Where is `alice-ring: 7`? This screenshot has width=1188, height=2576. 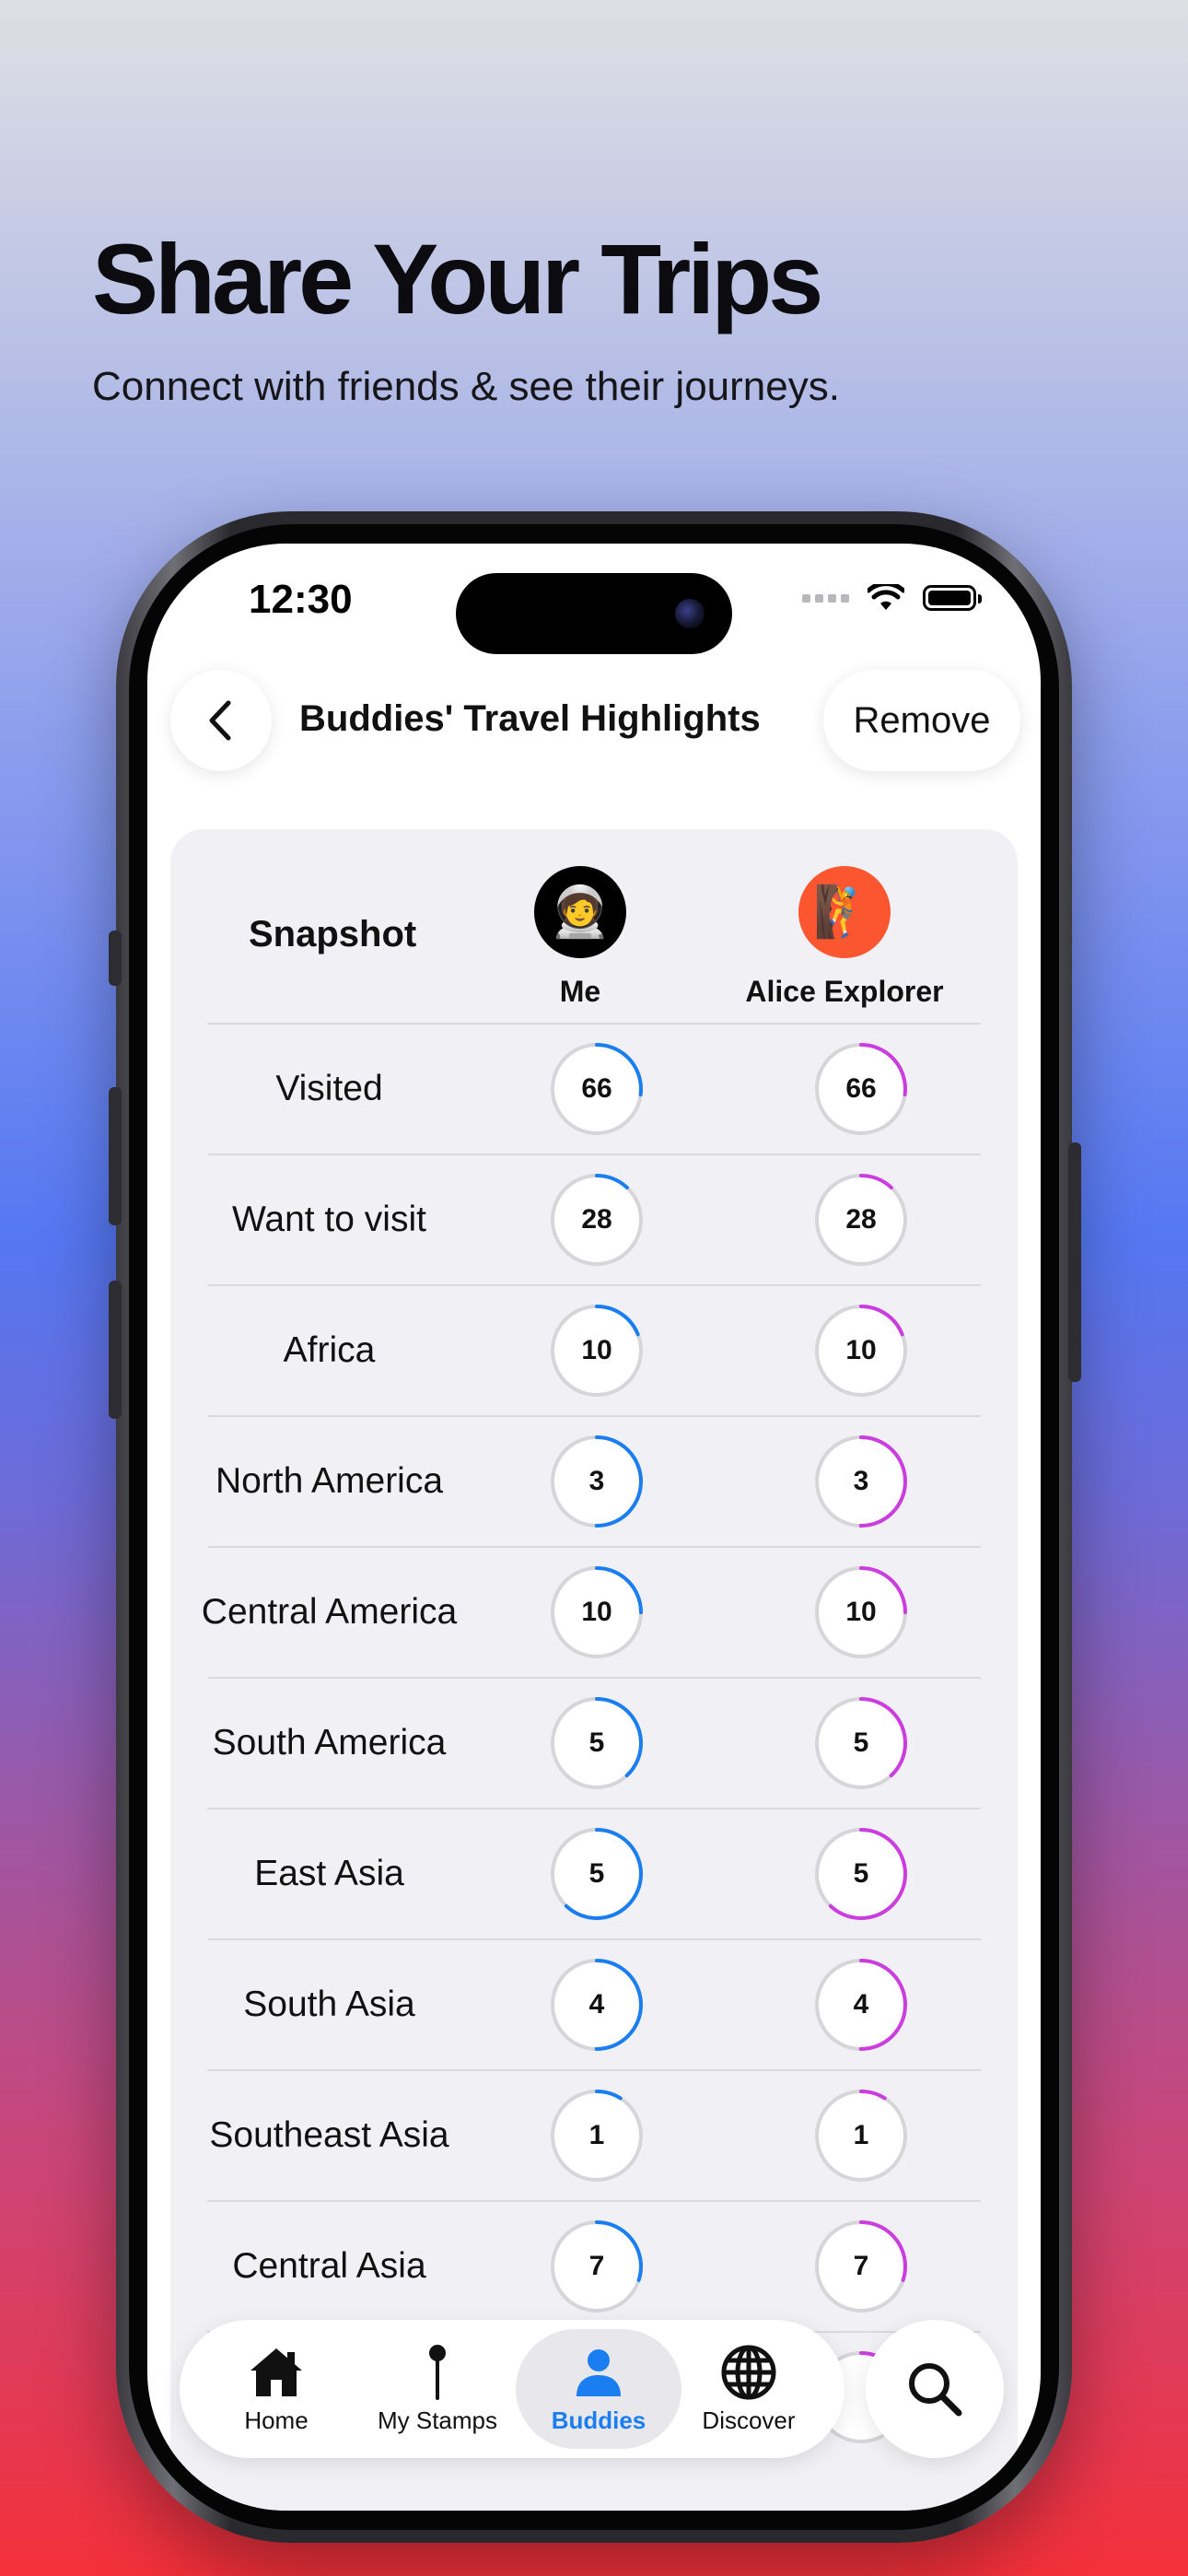
alice-ring: 7 is located at coordinates (861, 2266).